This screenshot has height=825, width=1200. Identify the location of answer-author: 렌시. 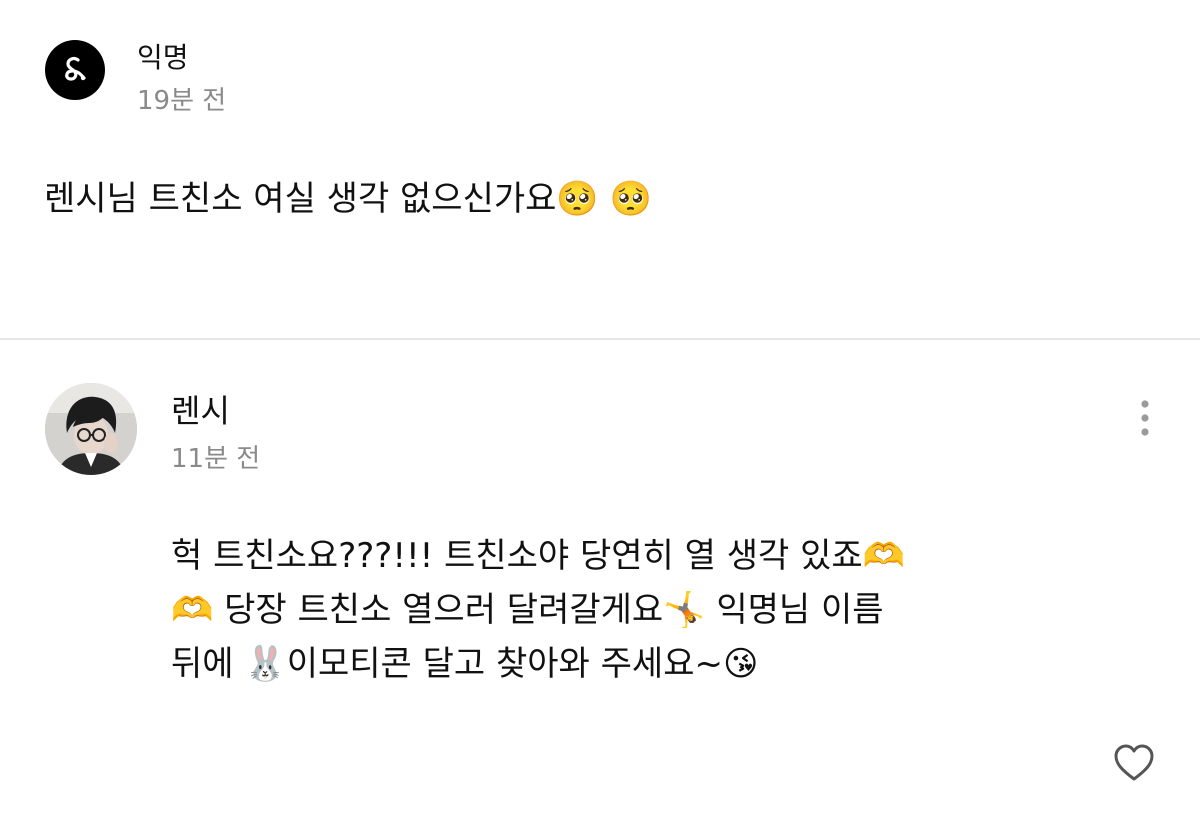
(200, 411).